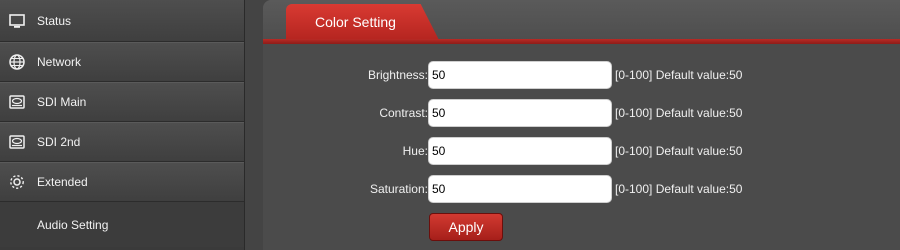 The height and width of the screenshot is (250, 900). Describe the element at coordinates (59, 142) in the screenshot. I see `sidebar-item-label: SDI 2nd` at that location.